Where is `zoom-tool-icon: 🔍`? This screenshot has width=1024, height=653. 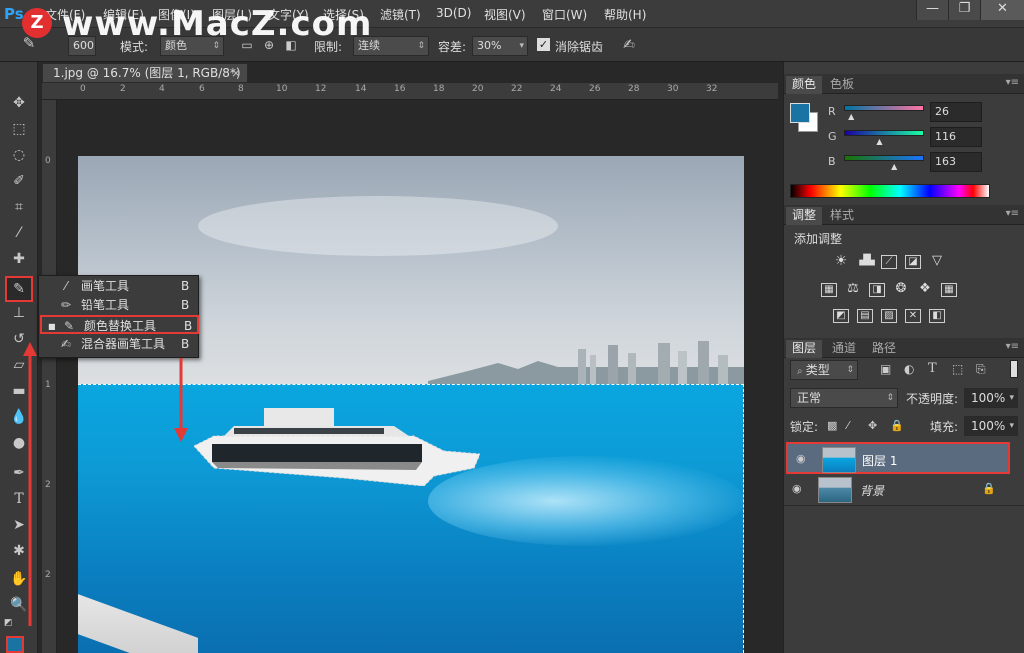 zoom-tool-icon: 🔍 is located at coordinates (19, 605).